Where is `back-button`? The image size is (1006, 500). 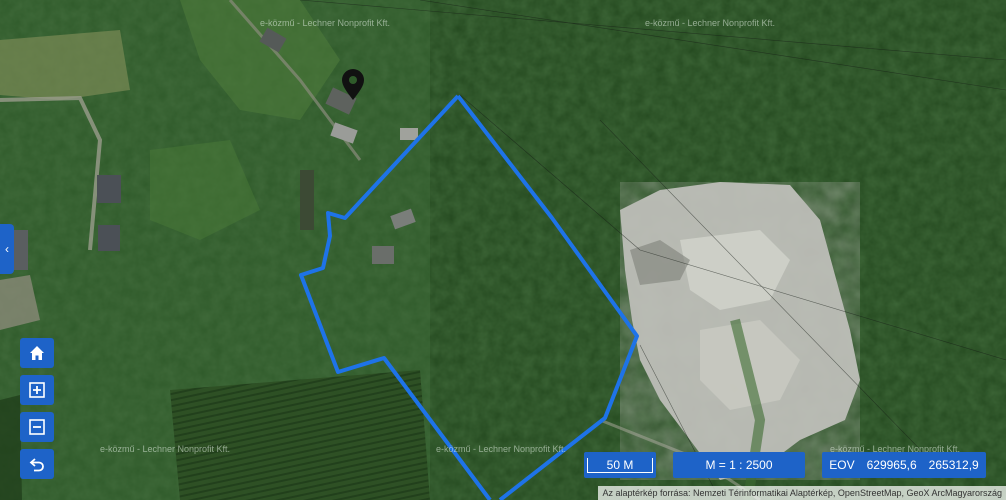
back-button is located at coordinates (37, 464).